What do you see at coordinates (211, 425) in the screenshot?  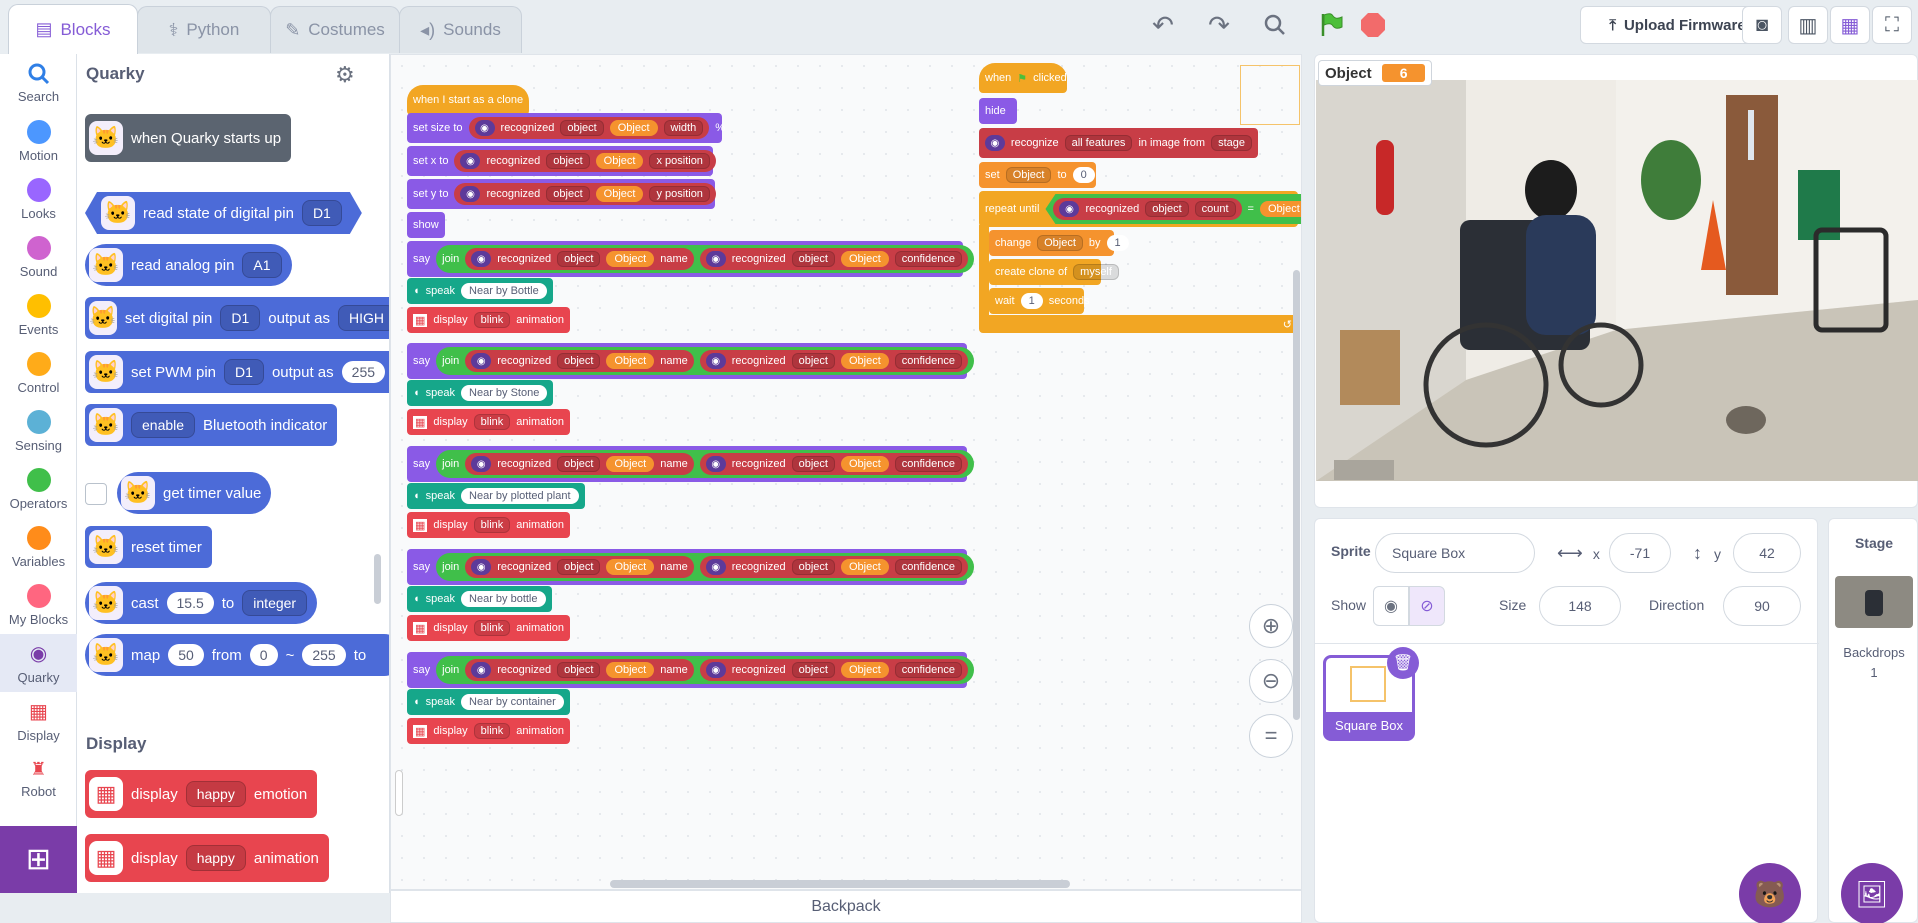 I see `block-bluetooth-indicator: 🐱 enable Bluetooth indicator` at bounding box center [211, 425].